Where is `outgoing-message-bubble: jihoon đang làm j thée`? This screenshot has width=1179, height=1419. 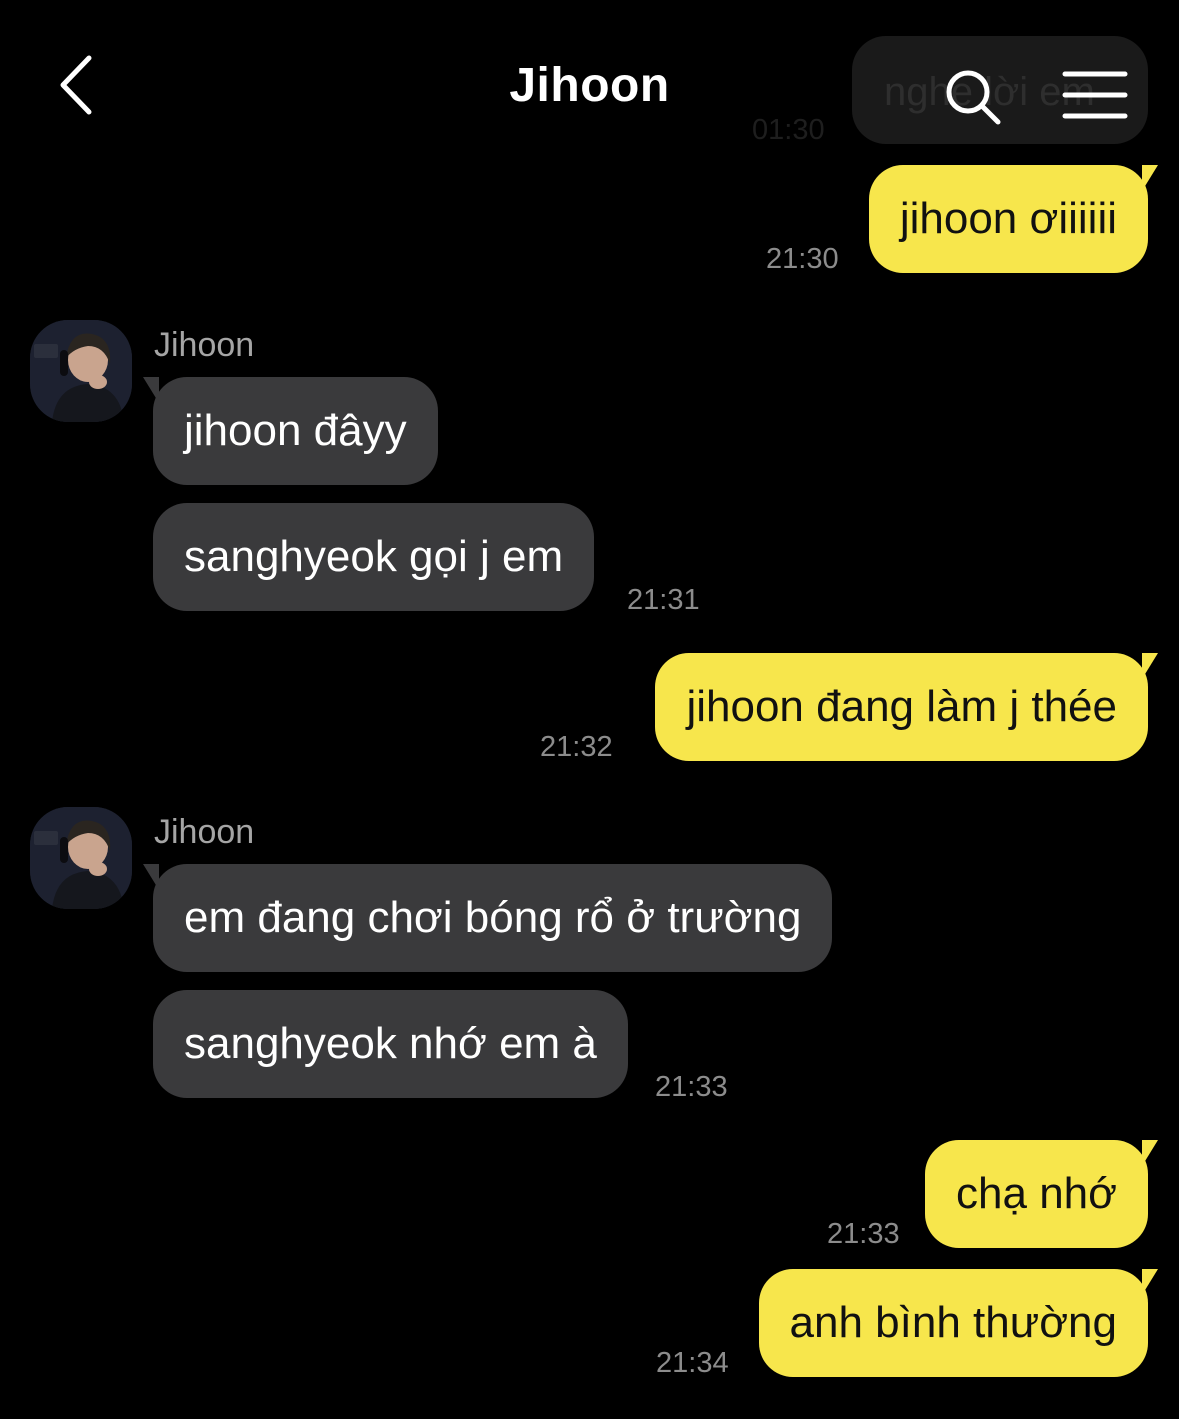 outgoing-message-bubble: jihoon đang làm j thée is located at coordinates (906, 707).